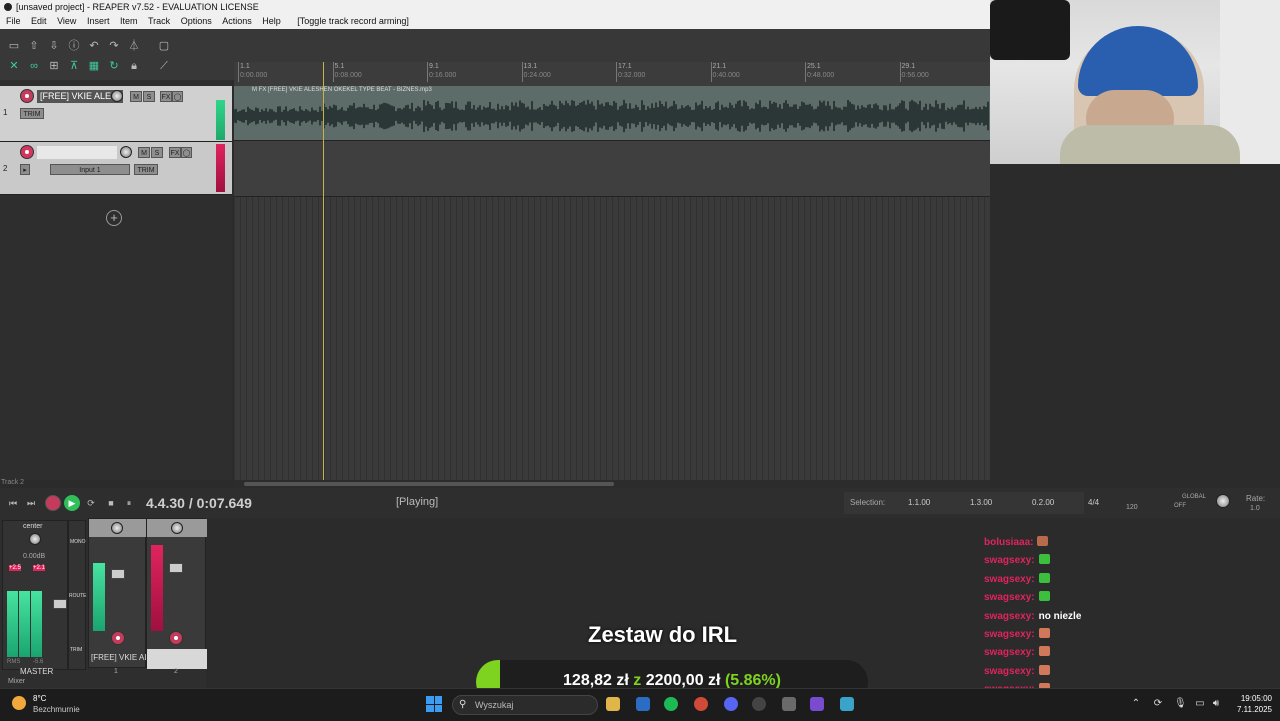 This screenshot has width=1280, height=721. What do you see at coordinates (118, 638) in the screenshot?
I see `strip-1-record-arm` at bounding box center [118, 638].